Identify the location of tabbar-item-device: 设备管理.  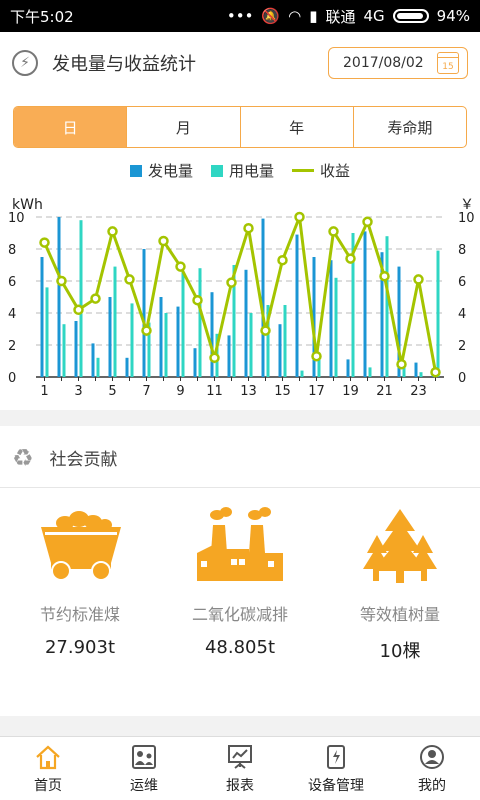
(336, 768).